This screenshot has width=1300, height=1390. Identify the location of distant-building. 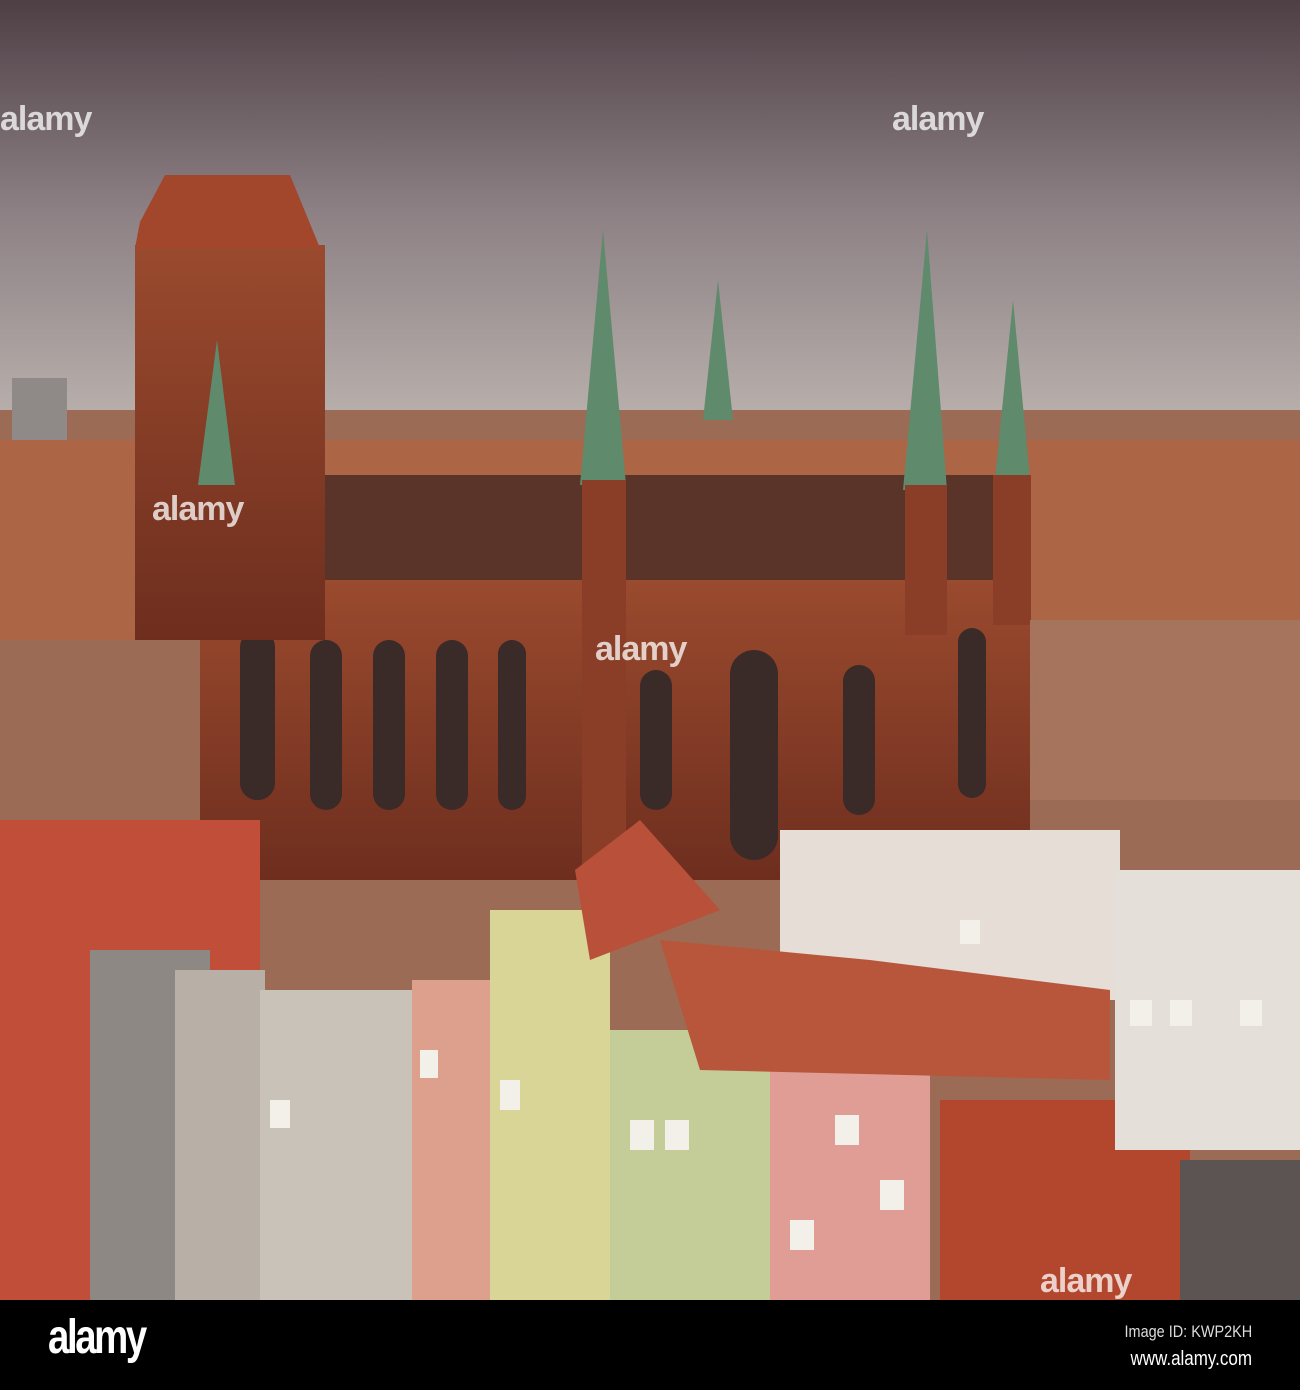
(39, 409).